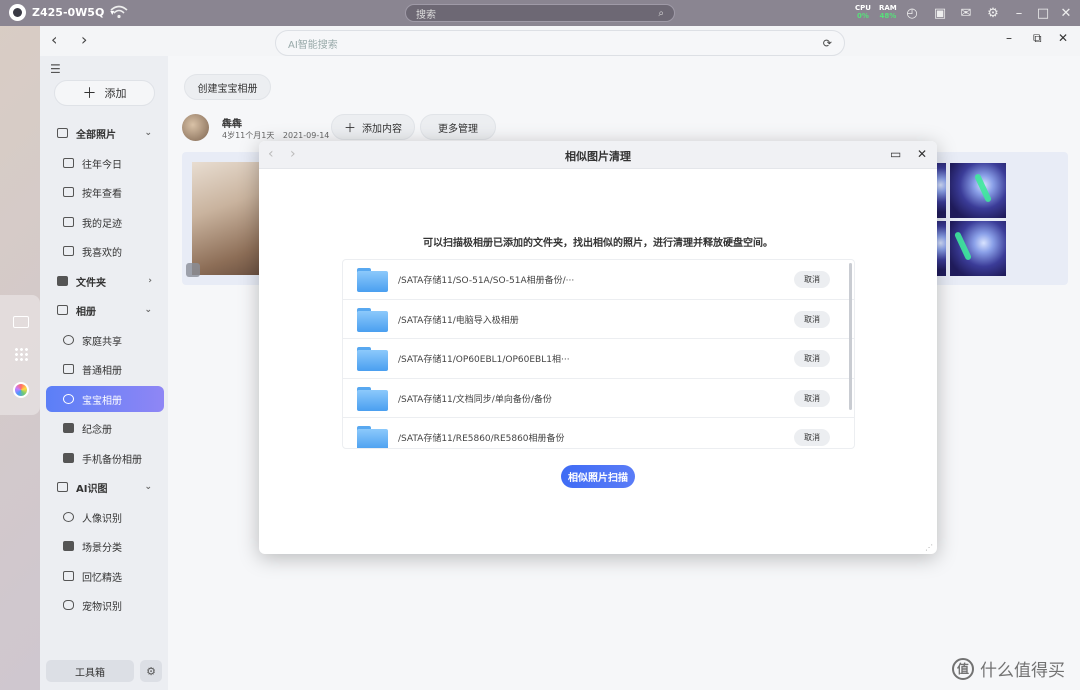 The width and height of the screenshot is (1080, 690). I want to click on sidebar-item-footprints: 我的足迹, so click(105, 222).